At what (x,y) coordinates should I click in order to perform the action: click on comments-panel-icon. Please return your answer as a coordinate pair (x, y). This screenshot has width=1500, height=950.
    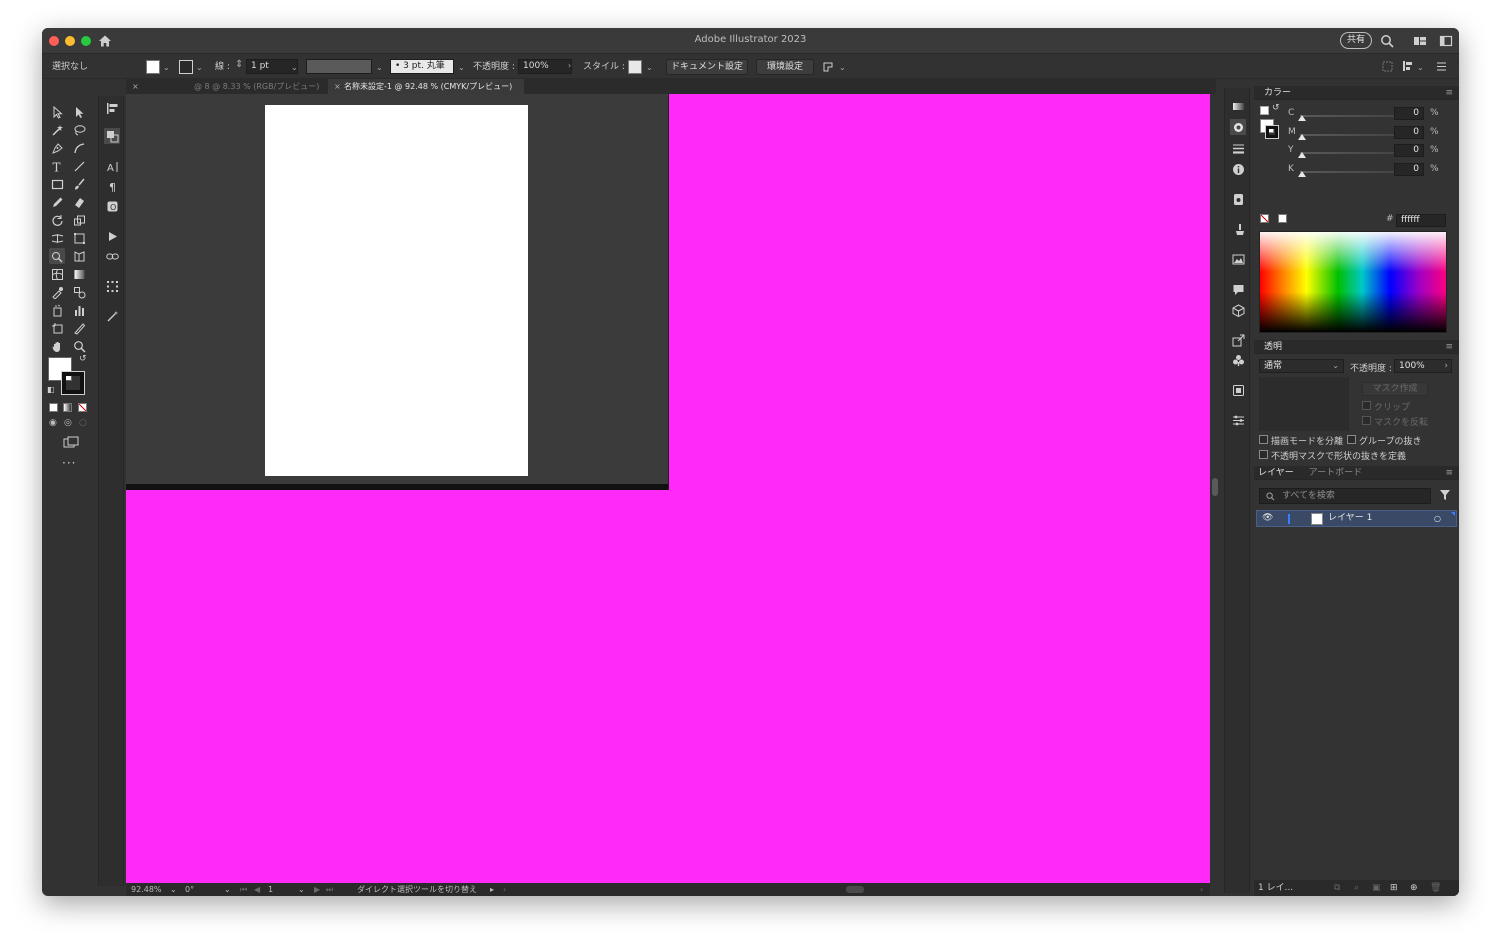
    Looking at the image, I should click on (1238, 289).